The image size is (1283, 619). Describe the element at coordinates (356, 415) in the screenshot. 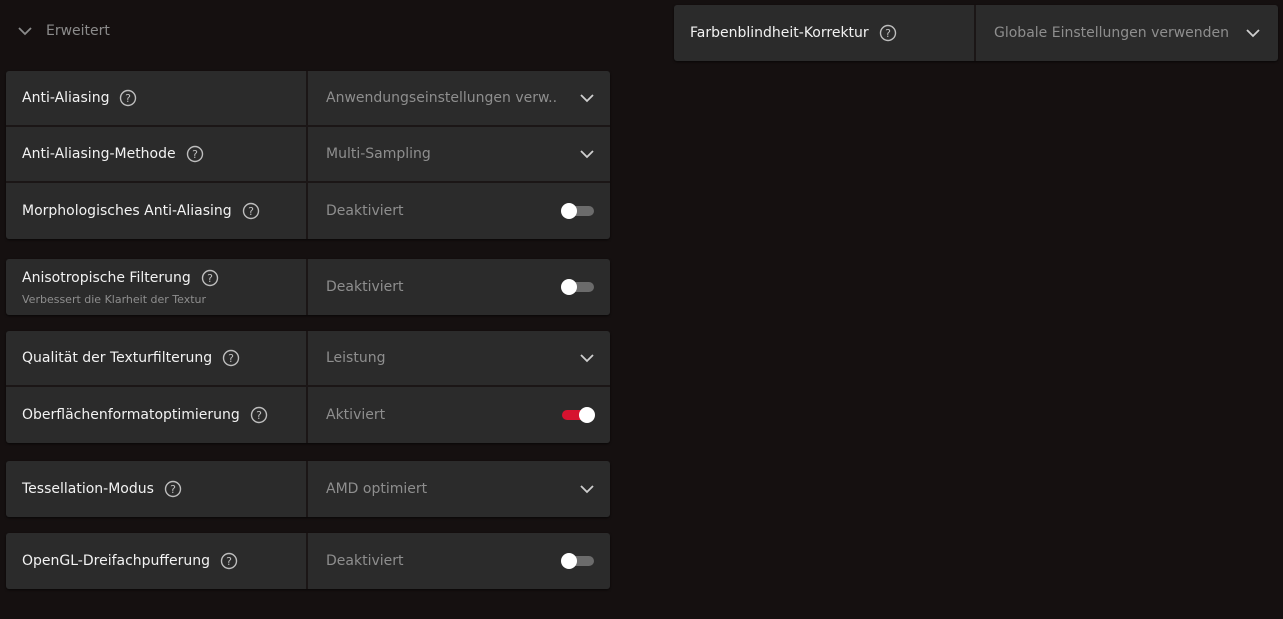

I see `setting-value: Aktiviert` at that location.